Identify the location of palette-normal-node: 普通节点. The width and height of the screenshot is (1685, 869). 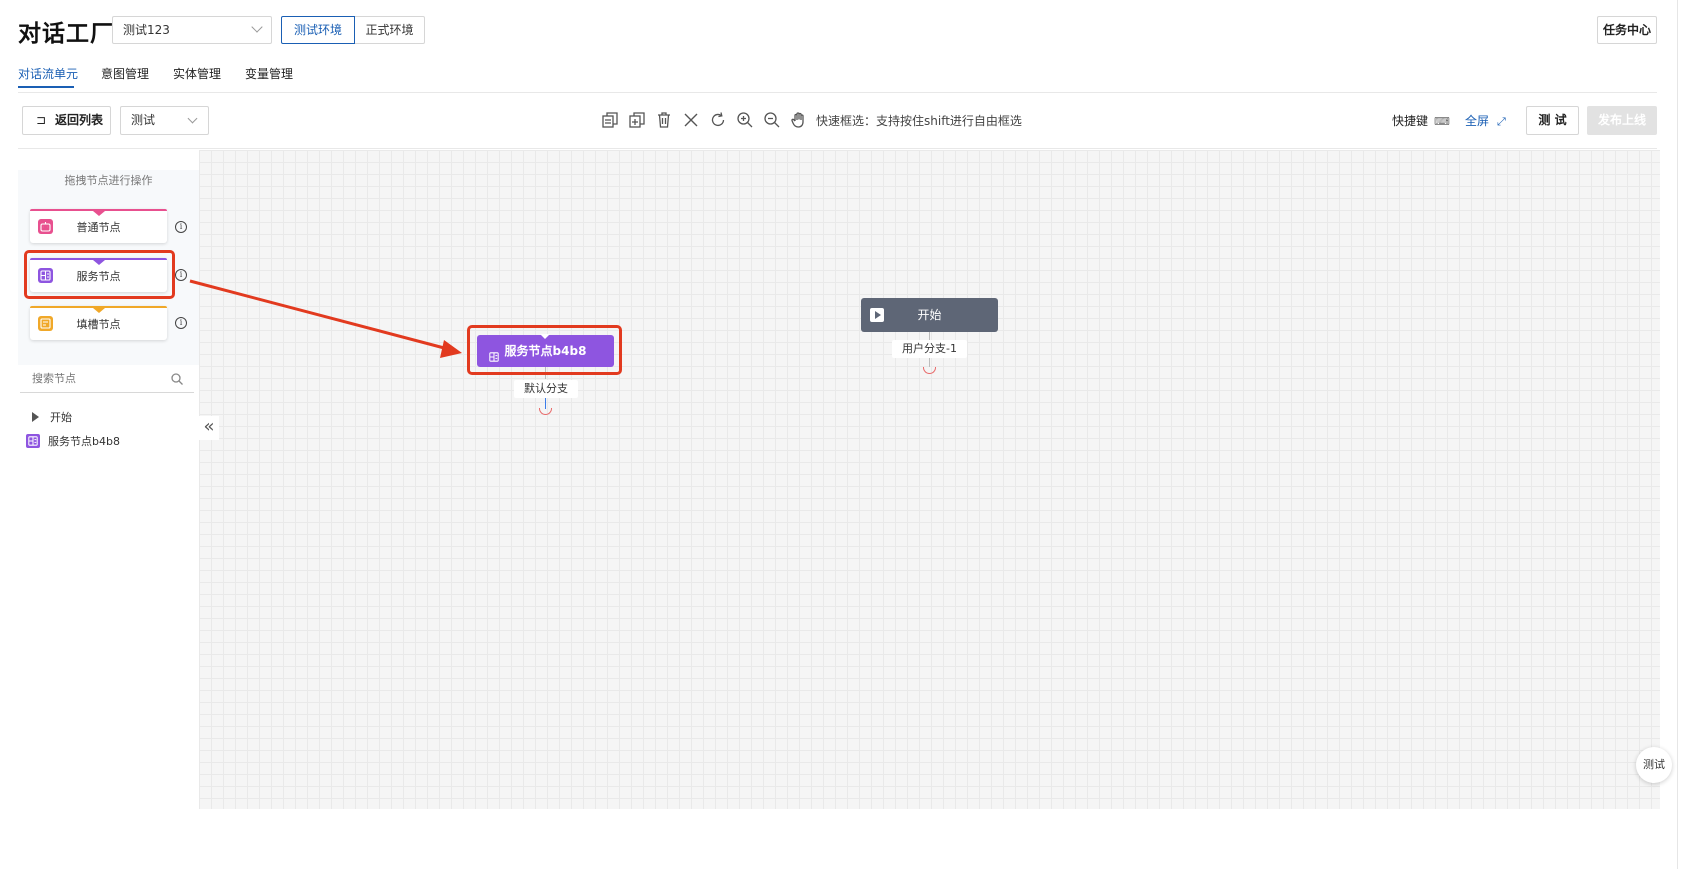
(98, 226).